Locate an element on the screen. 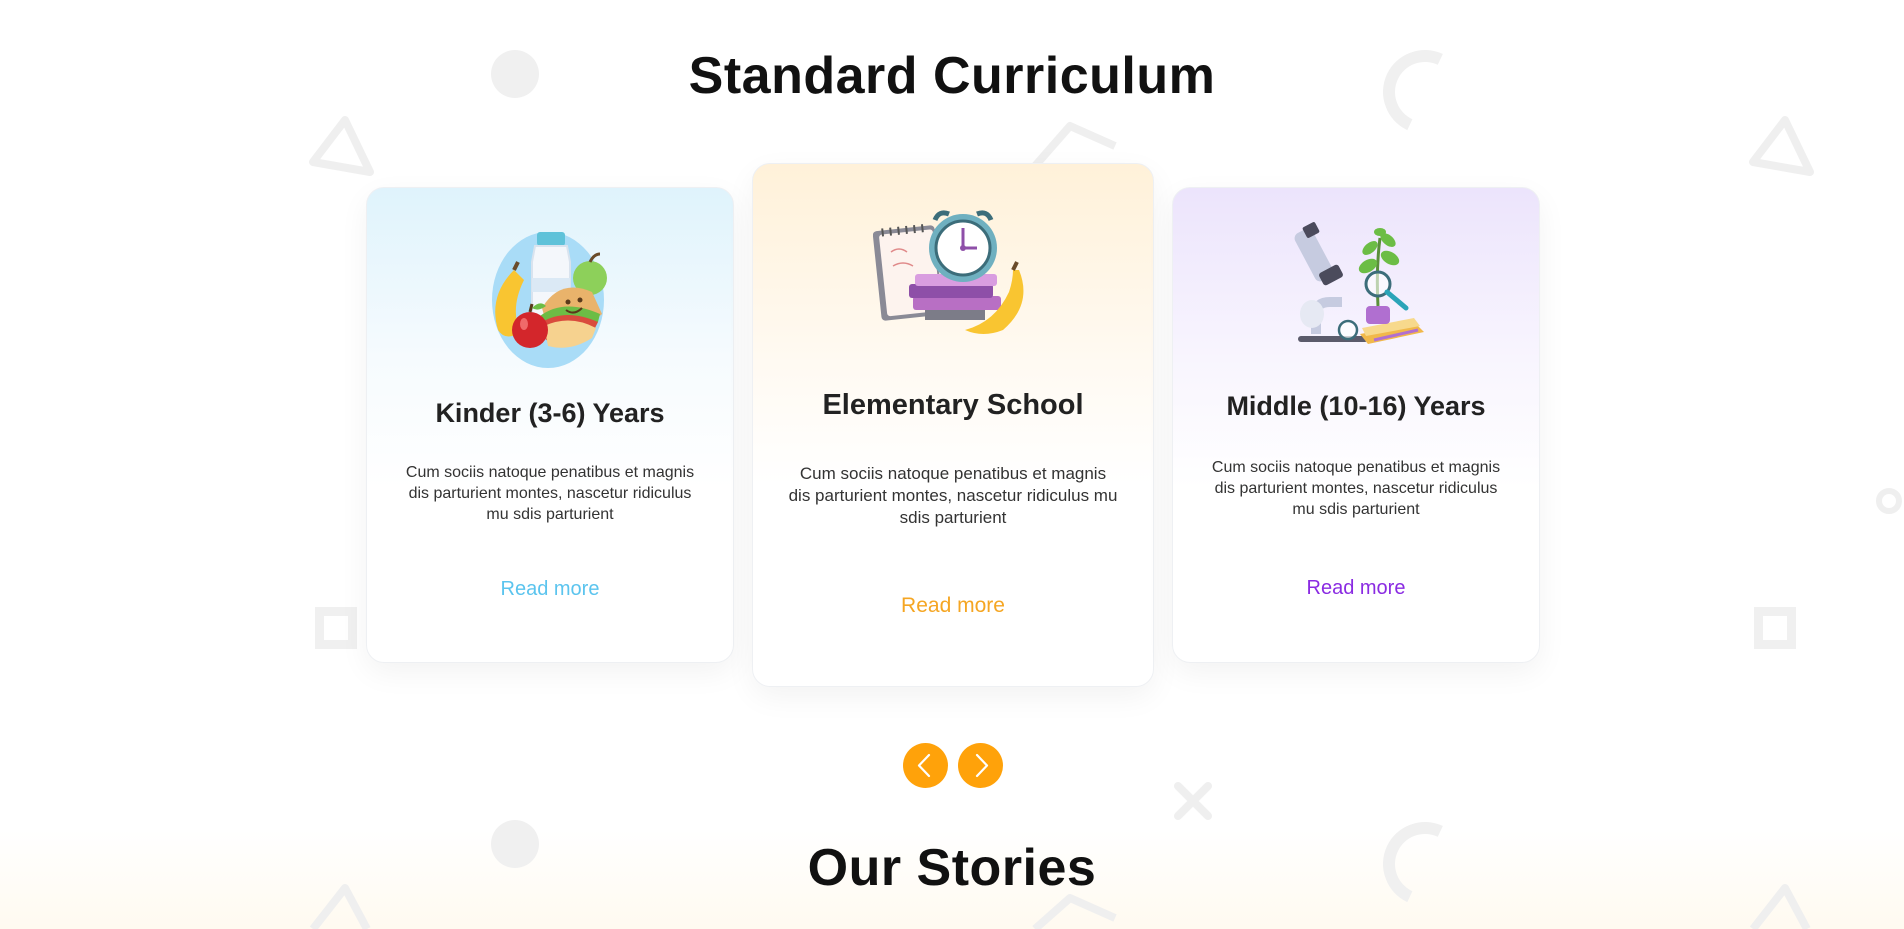 Image resolution: width=1904 pixels, height=929 pixels. card-title: Middle (10-16) Years is located at coordinates (1356, 406).